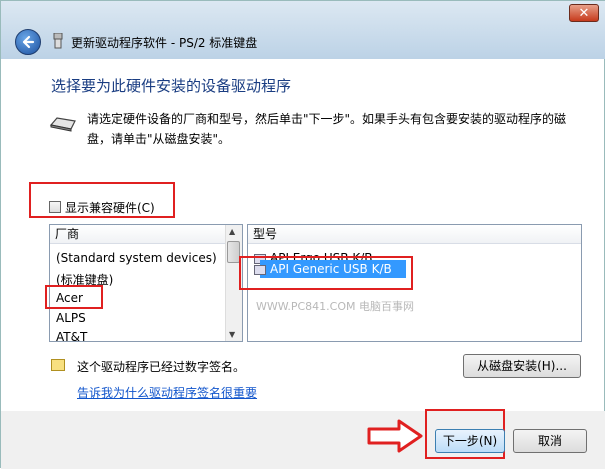 The image size is (605, 469). Describe the element at coordinates (550, 441) in the screenshot. I see `cancel-button: 取消` at that location.